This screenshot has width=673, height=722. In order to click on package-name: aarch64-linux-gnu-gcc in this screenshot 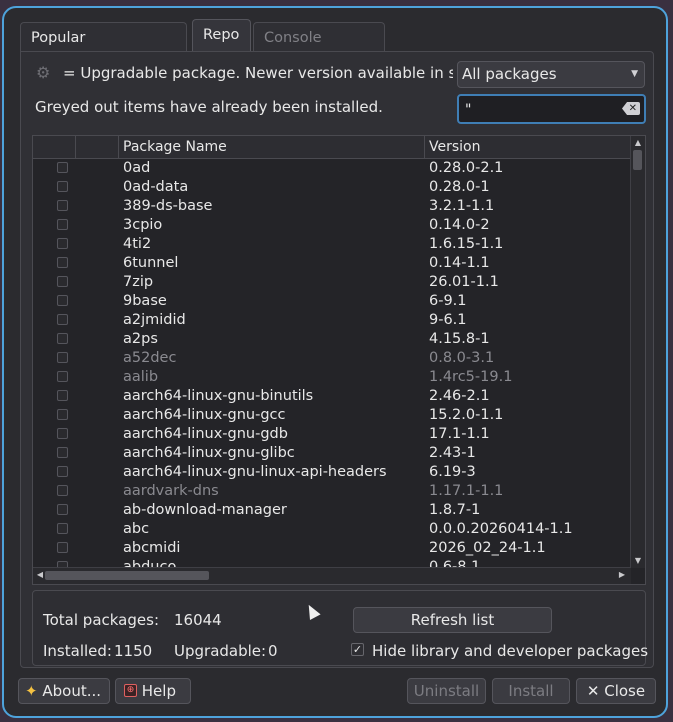, I will do `click(204, 415)`.